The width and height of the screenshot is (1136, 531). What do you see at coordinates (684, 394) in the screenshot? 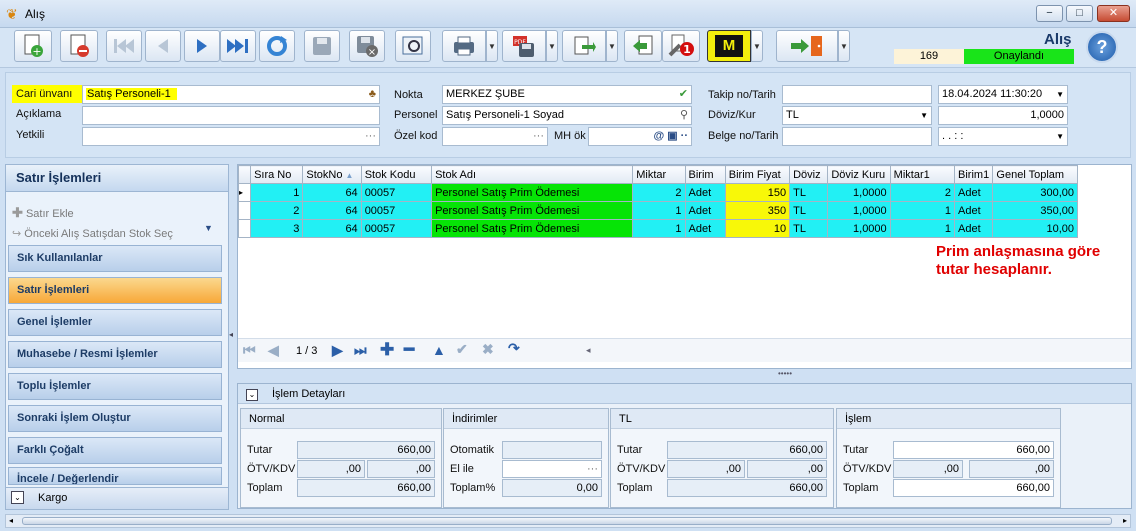
I see `details-header: ⌄ İşlem Detayları` at bounding box center [684, 394].